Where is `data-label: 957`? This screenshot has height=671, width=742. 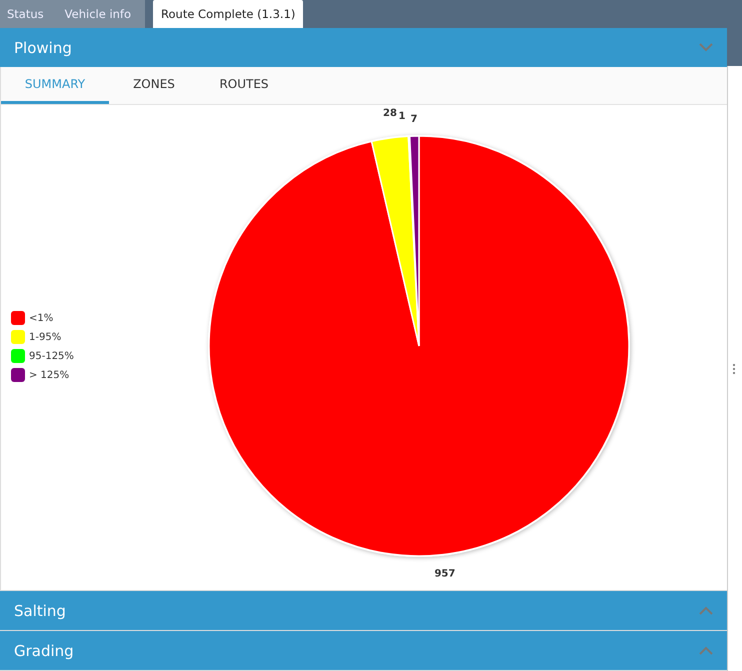 data-label: 957 is located at coordinates (445, 574).